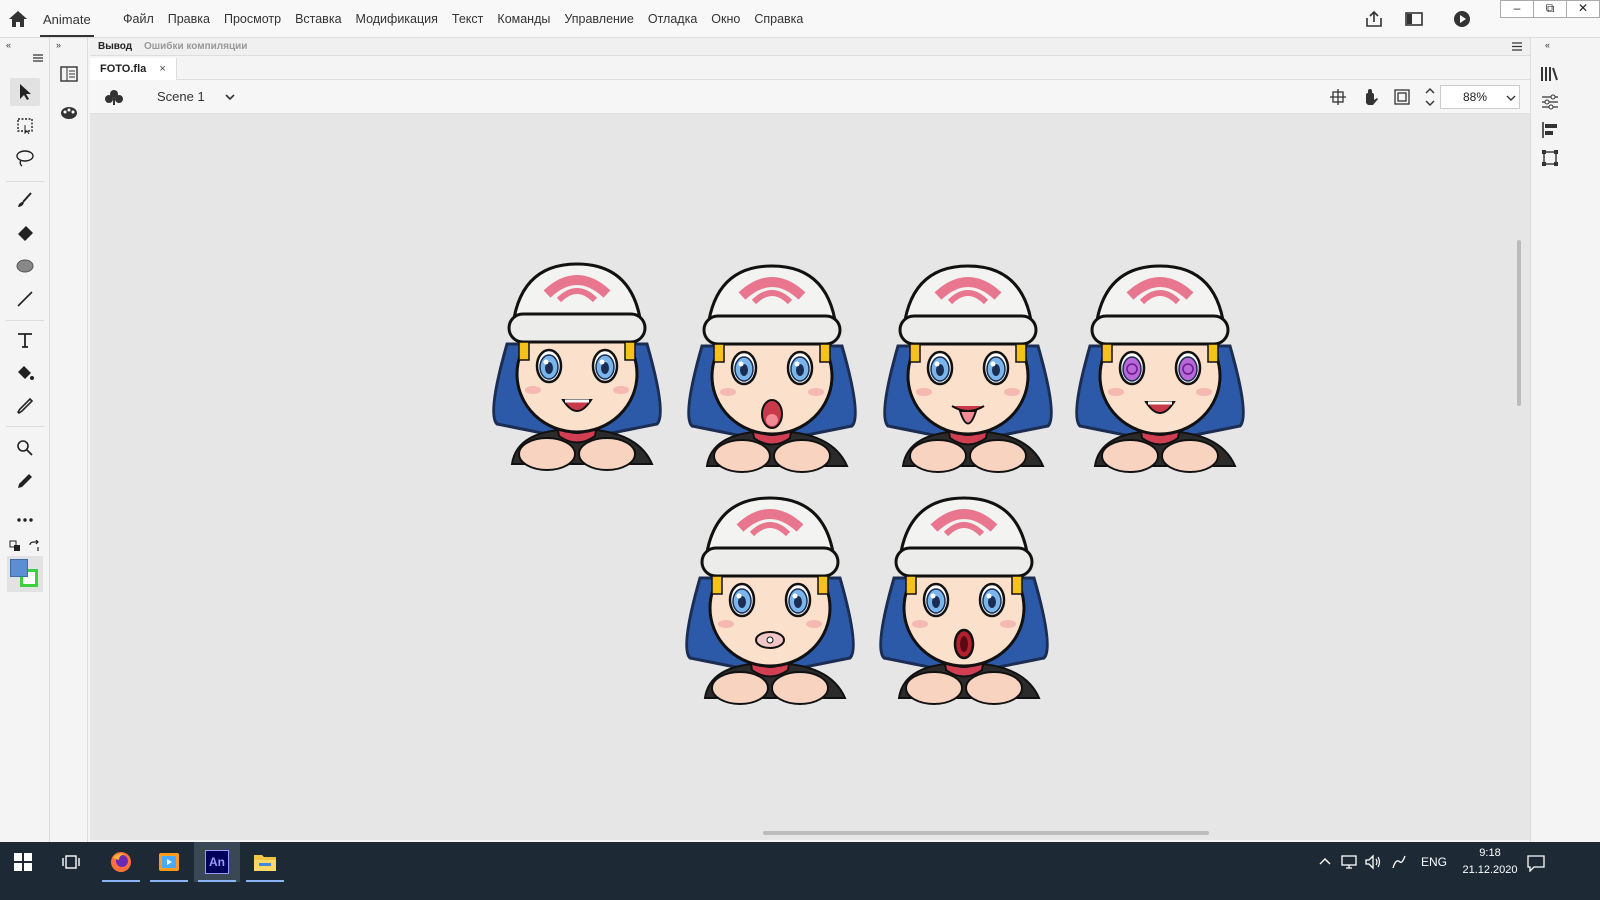 The image size is (1600, 900). I want to click on free-transform-icon, so click(25, 126).